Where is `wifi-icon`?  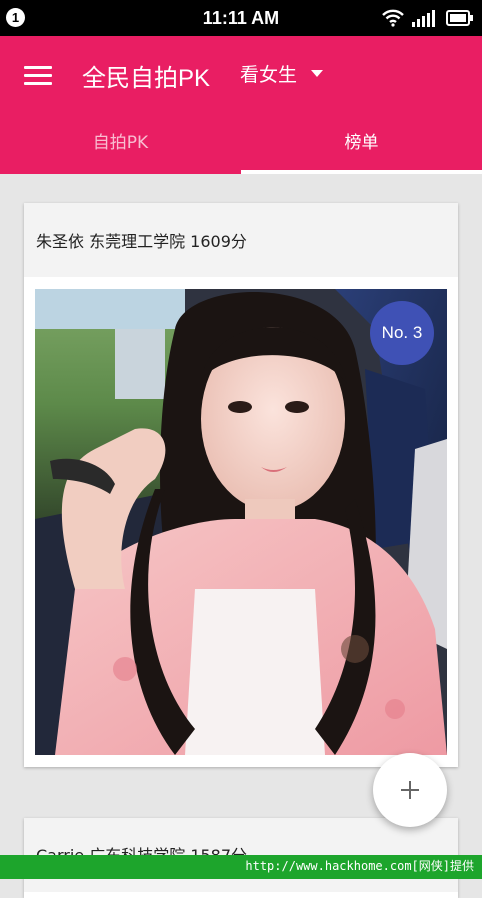
wifi-icon is located at coordinates (393, 18).